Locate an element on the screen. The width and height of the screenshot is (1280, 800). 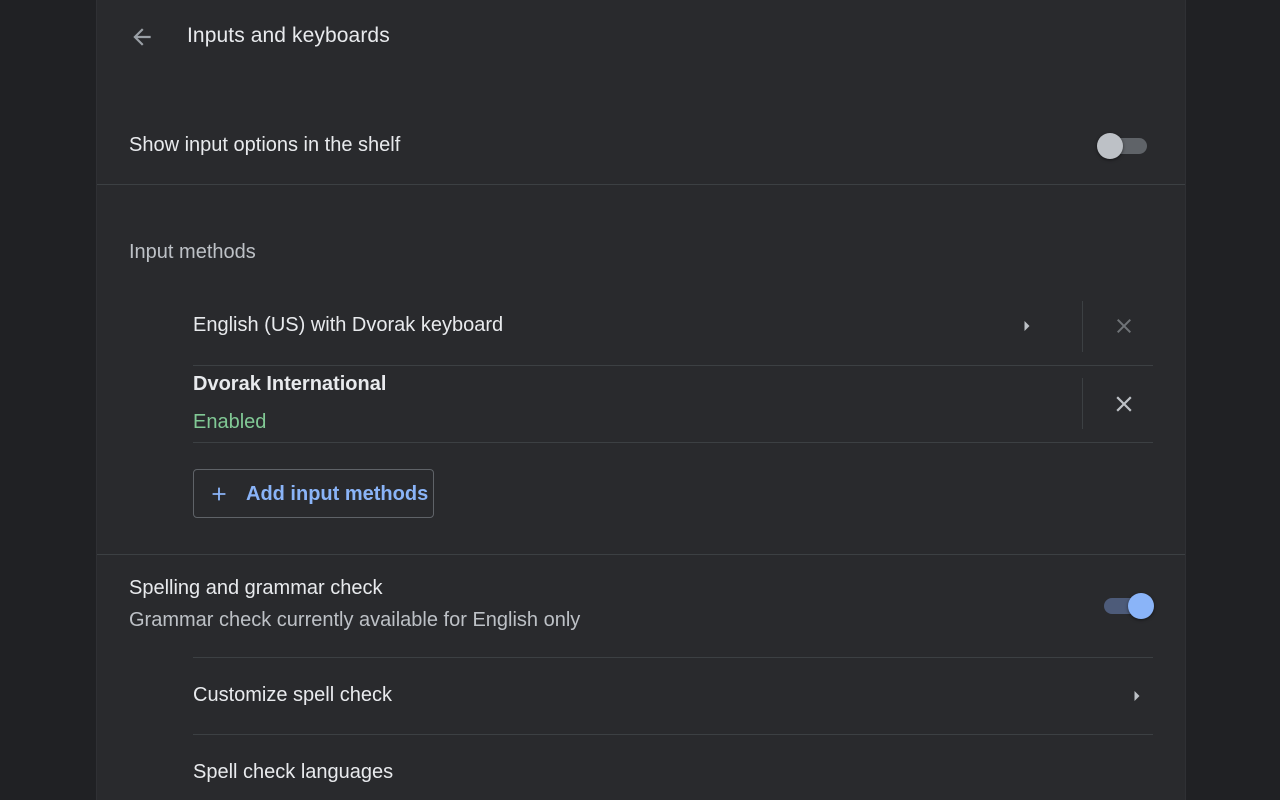
back-button is located at coordinates (142, 37).